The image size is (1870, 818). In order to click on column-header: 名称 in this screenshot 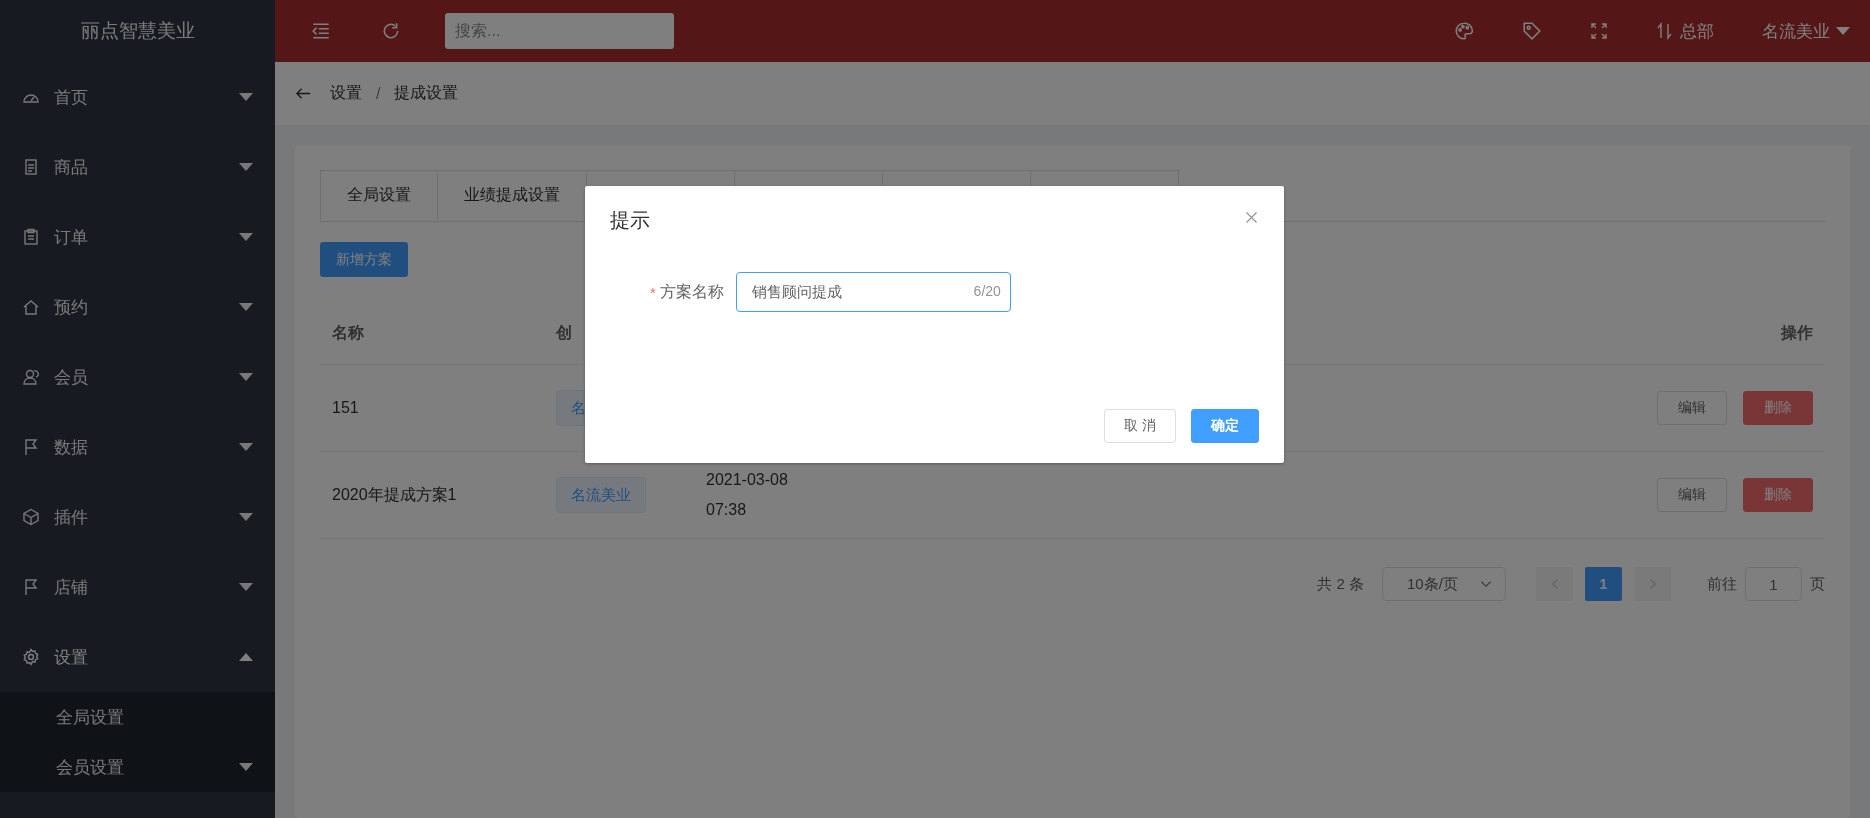, I will do `click(348, 332)`.